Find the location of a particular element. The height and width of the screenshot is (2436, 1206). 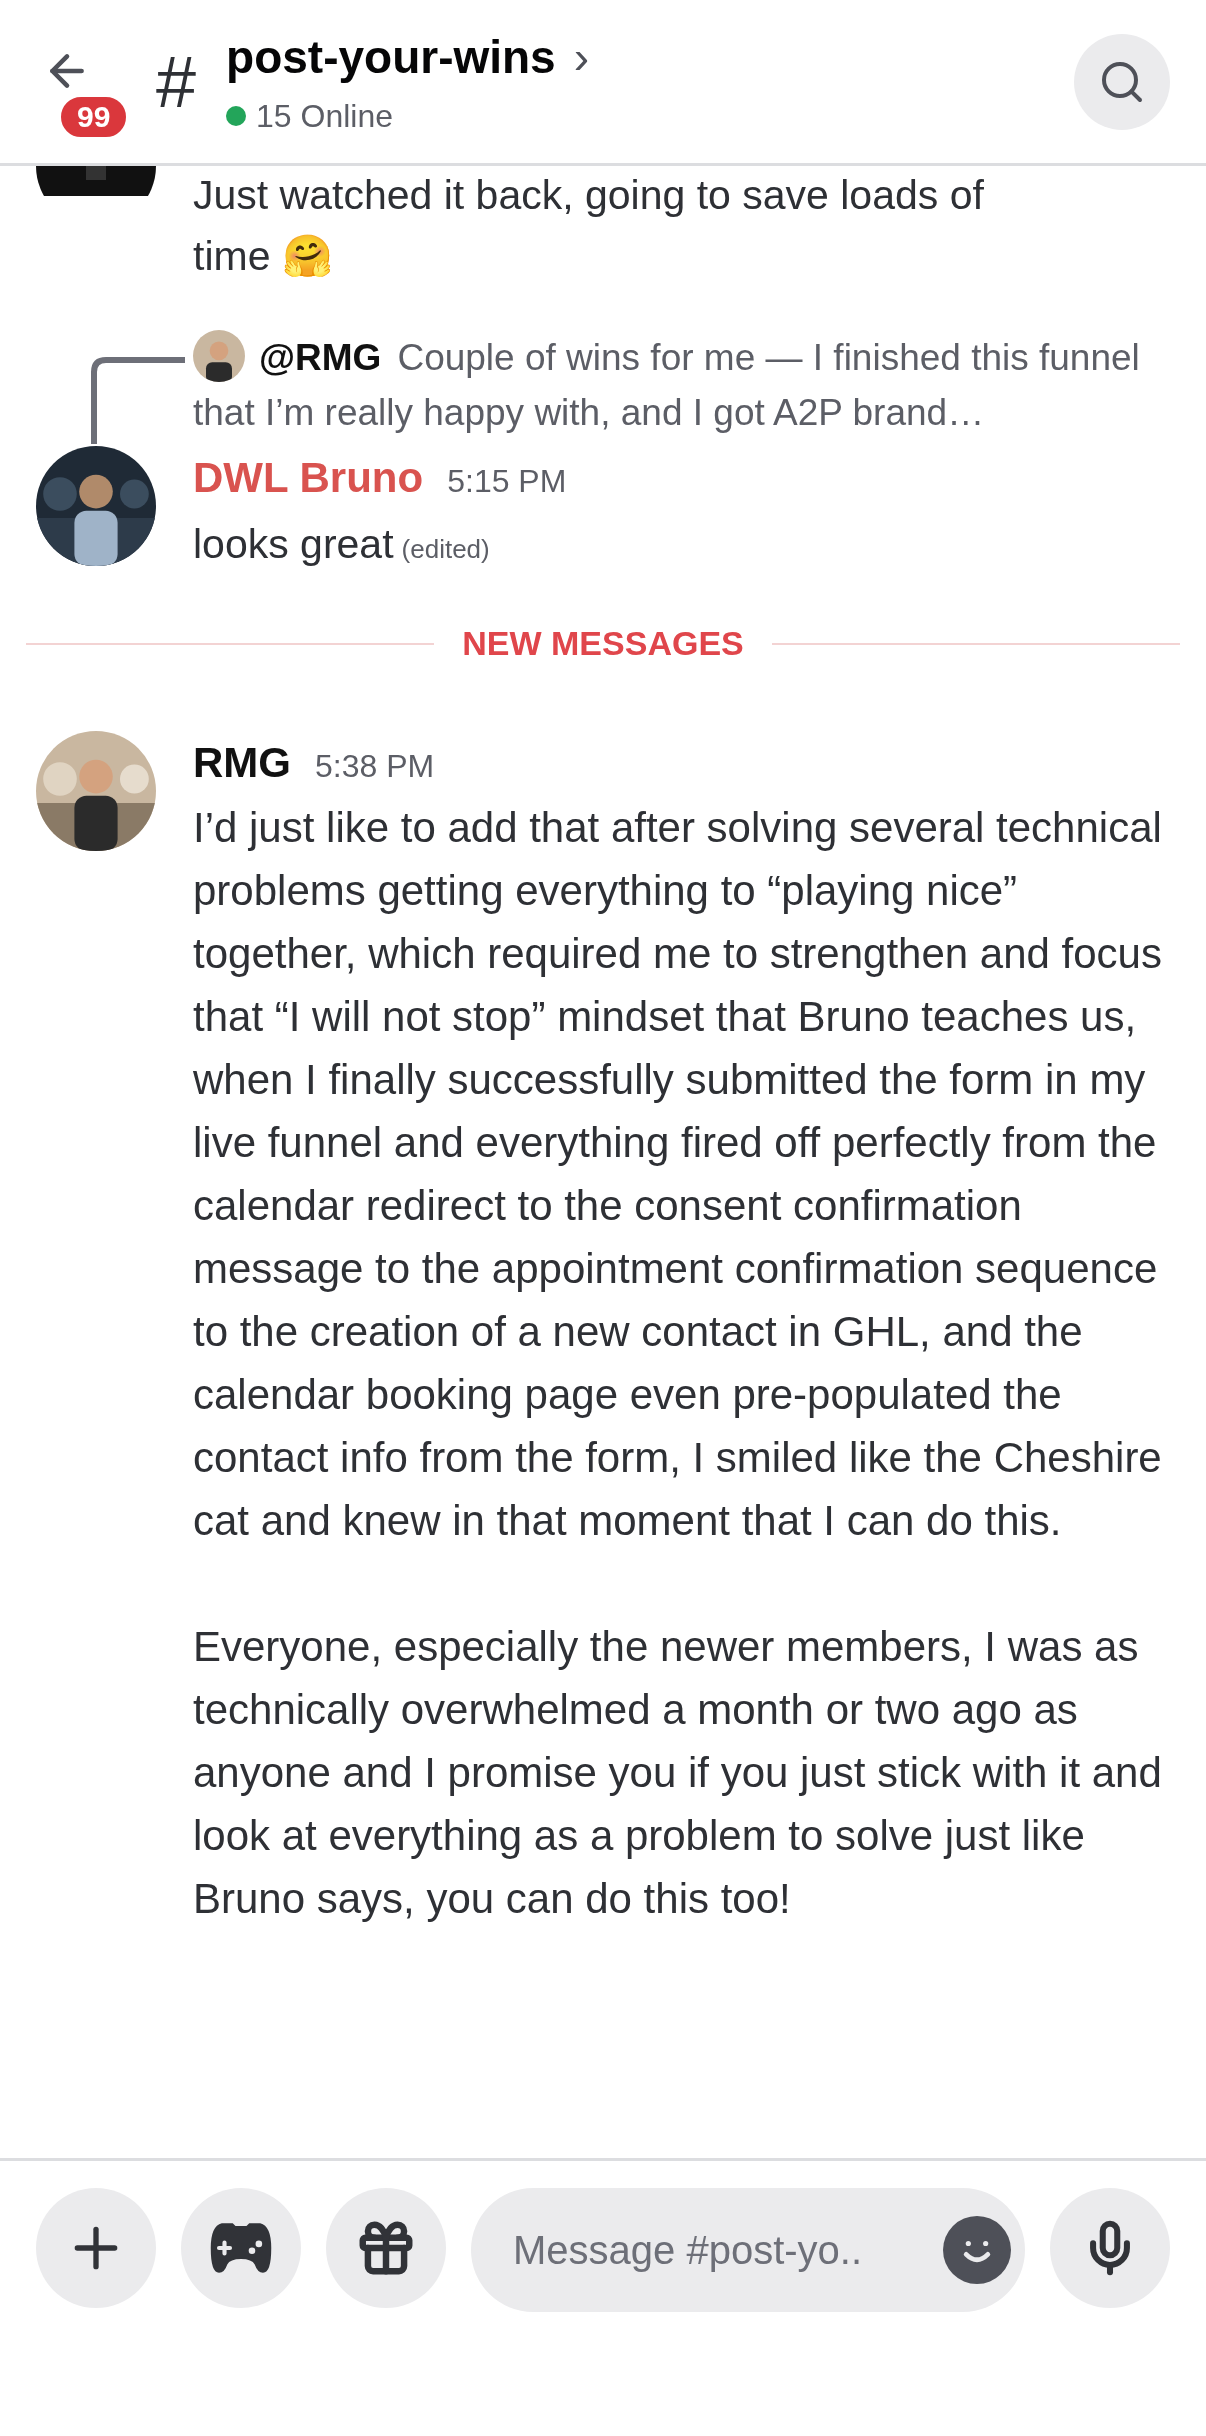

gamepad-icon is located at coordinates (241, 2248).